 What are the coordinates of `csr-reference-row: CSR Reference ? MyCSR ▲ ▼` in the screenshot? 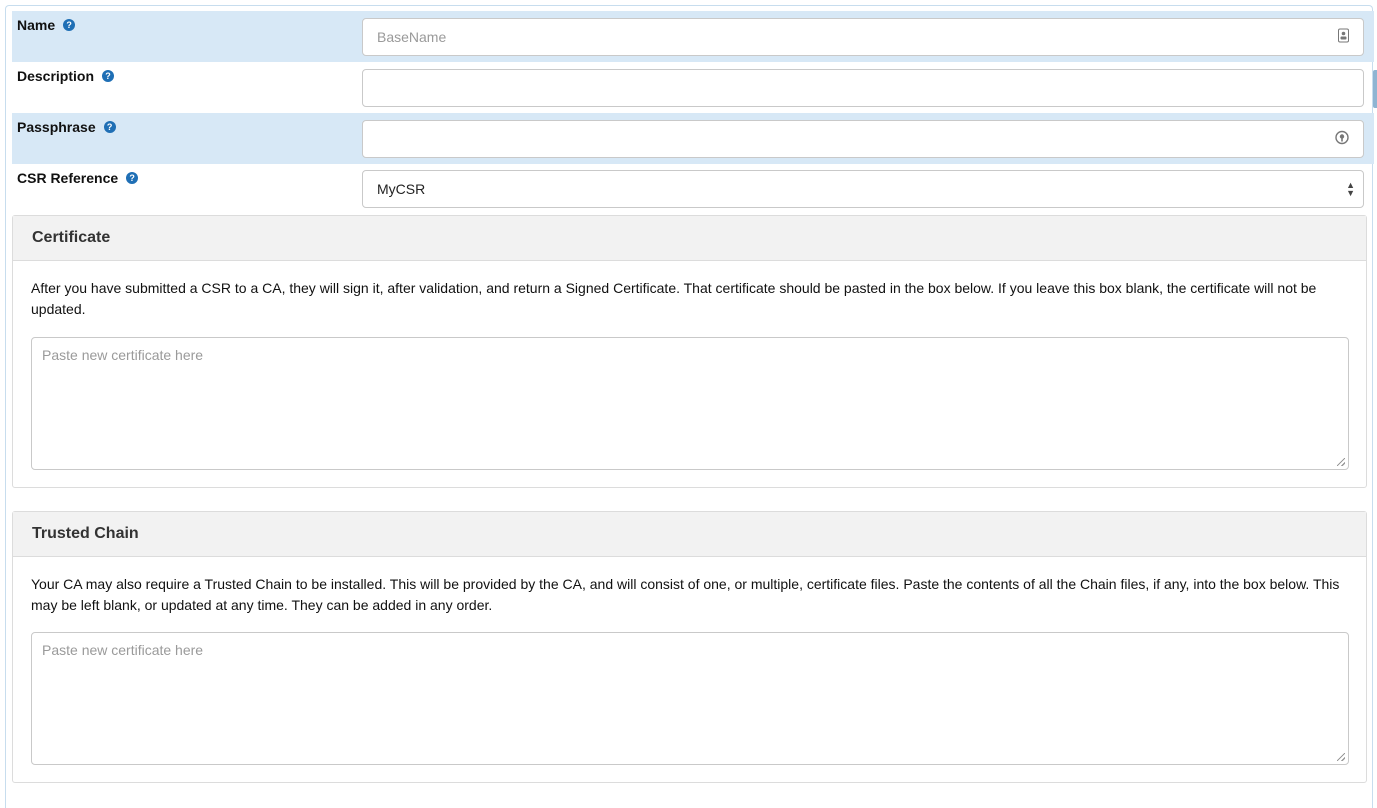 It's located at (693, 188).